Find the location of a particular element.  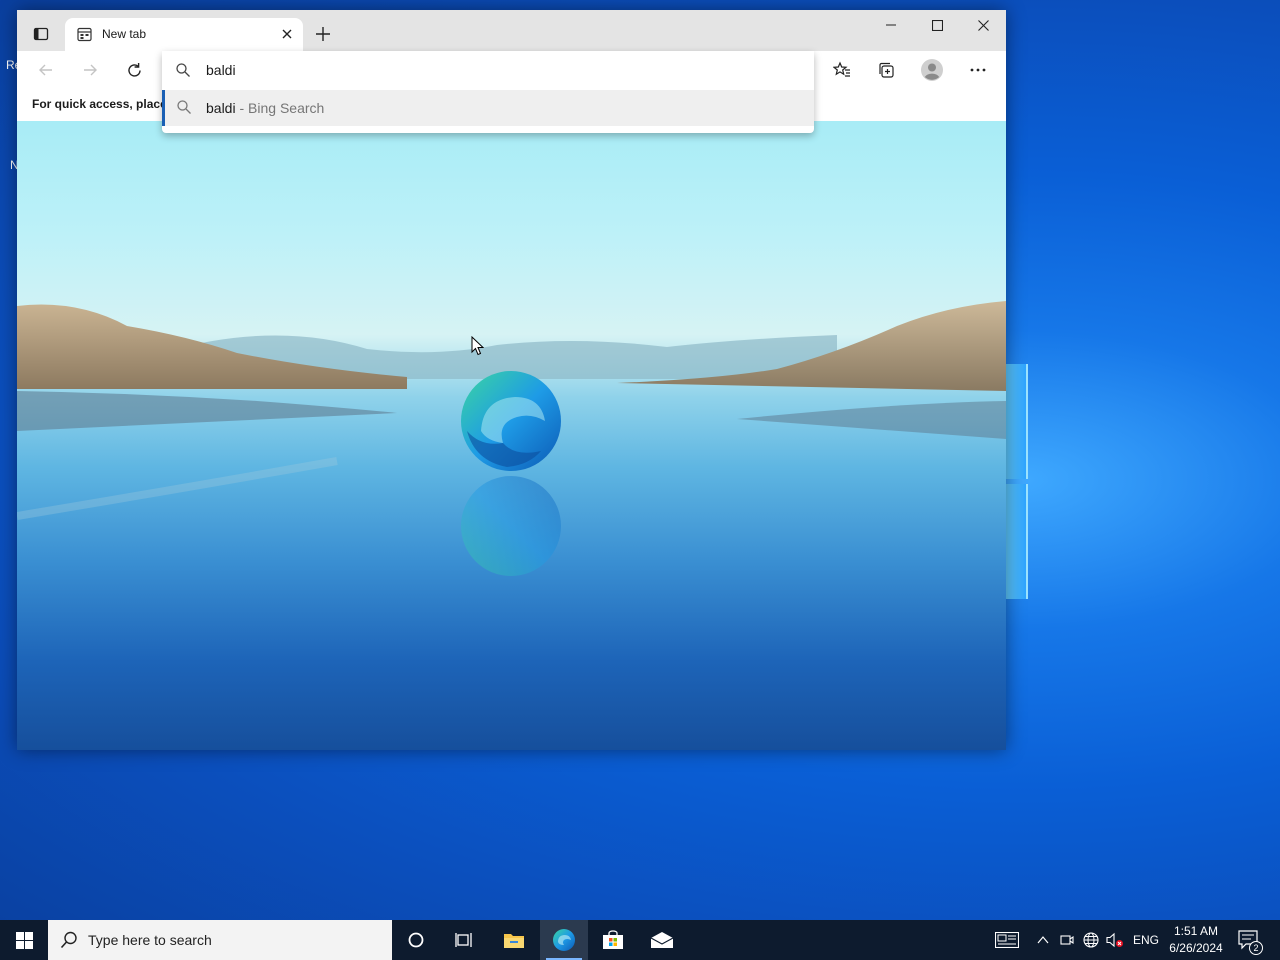

avatar-icon is located at coordinates (932, 70).